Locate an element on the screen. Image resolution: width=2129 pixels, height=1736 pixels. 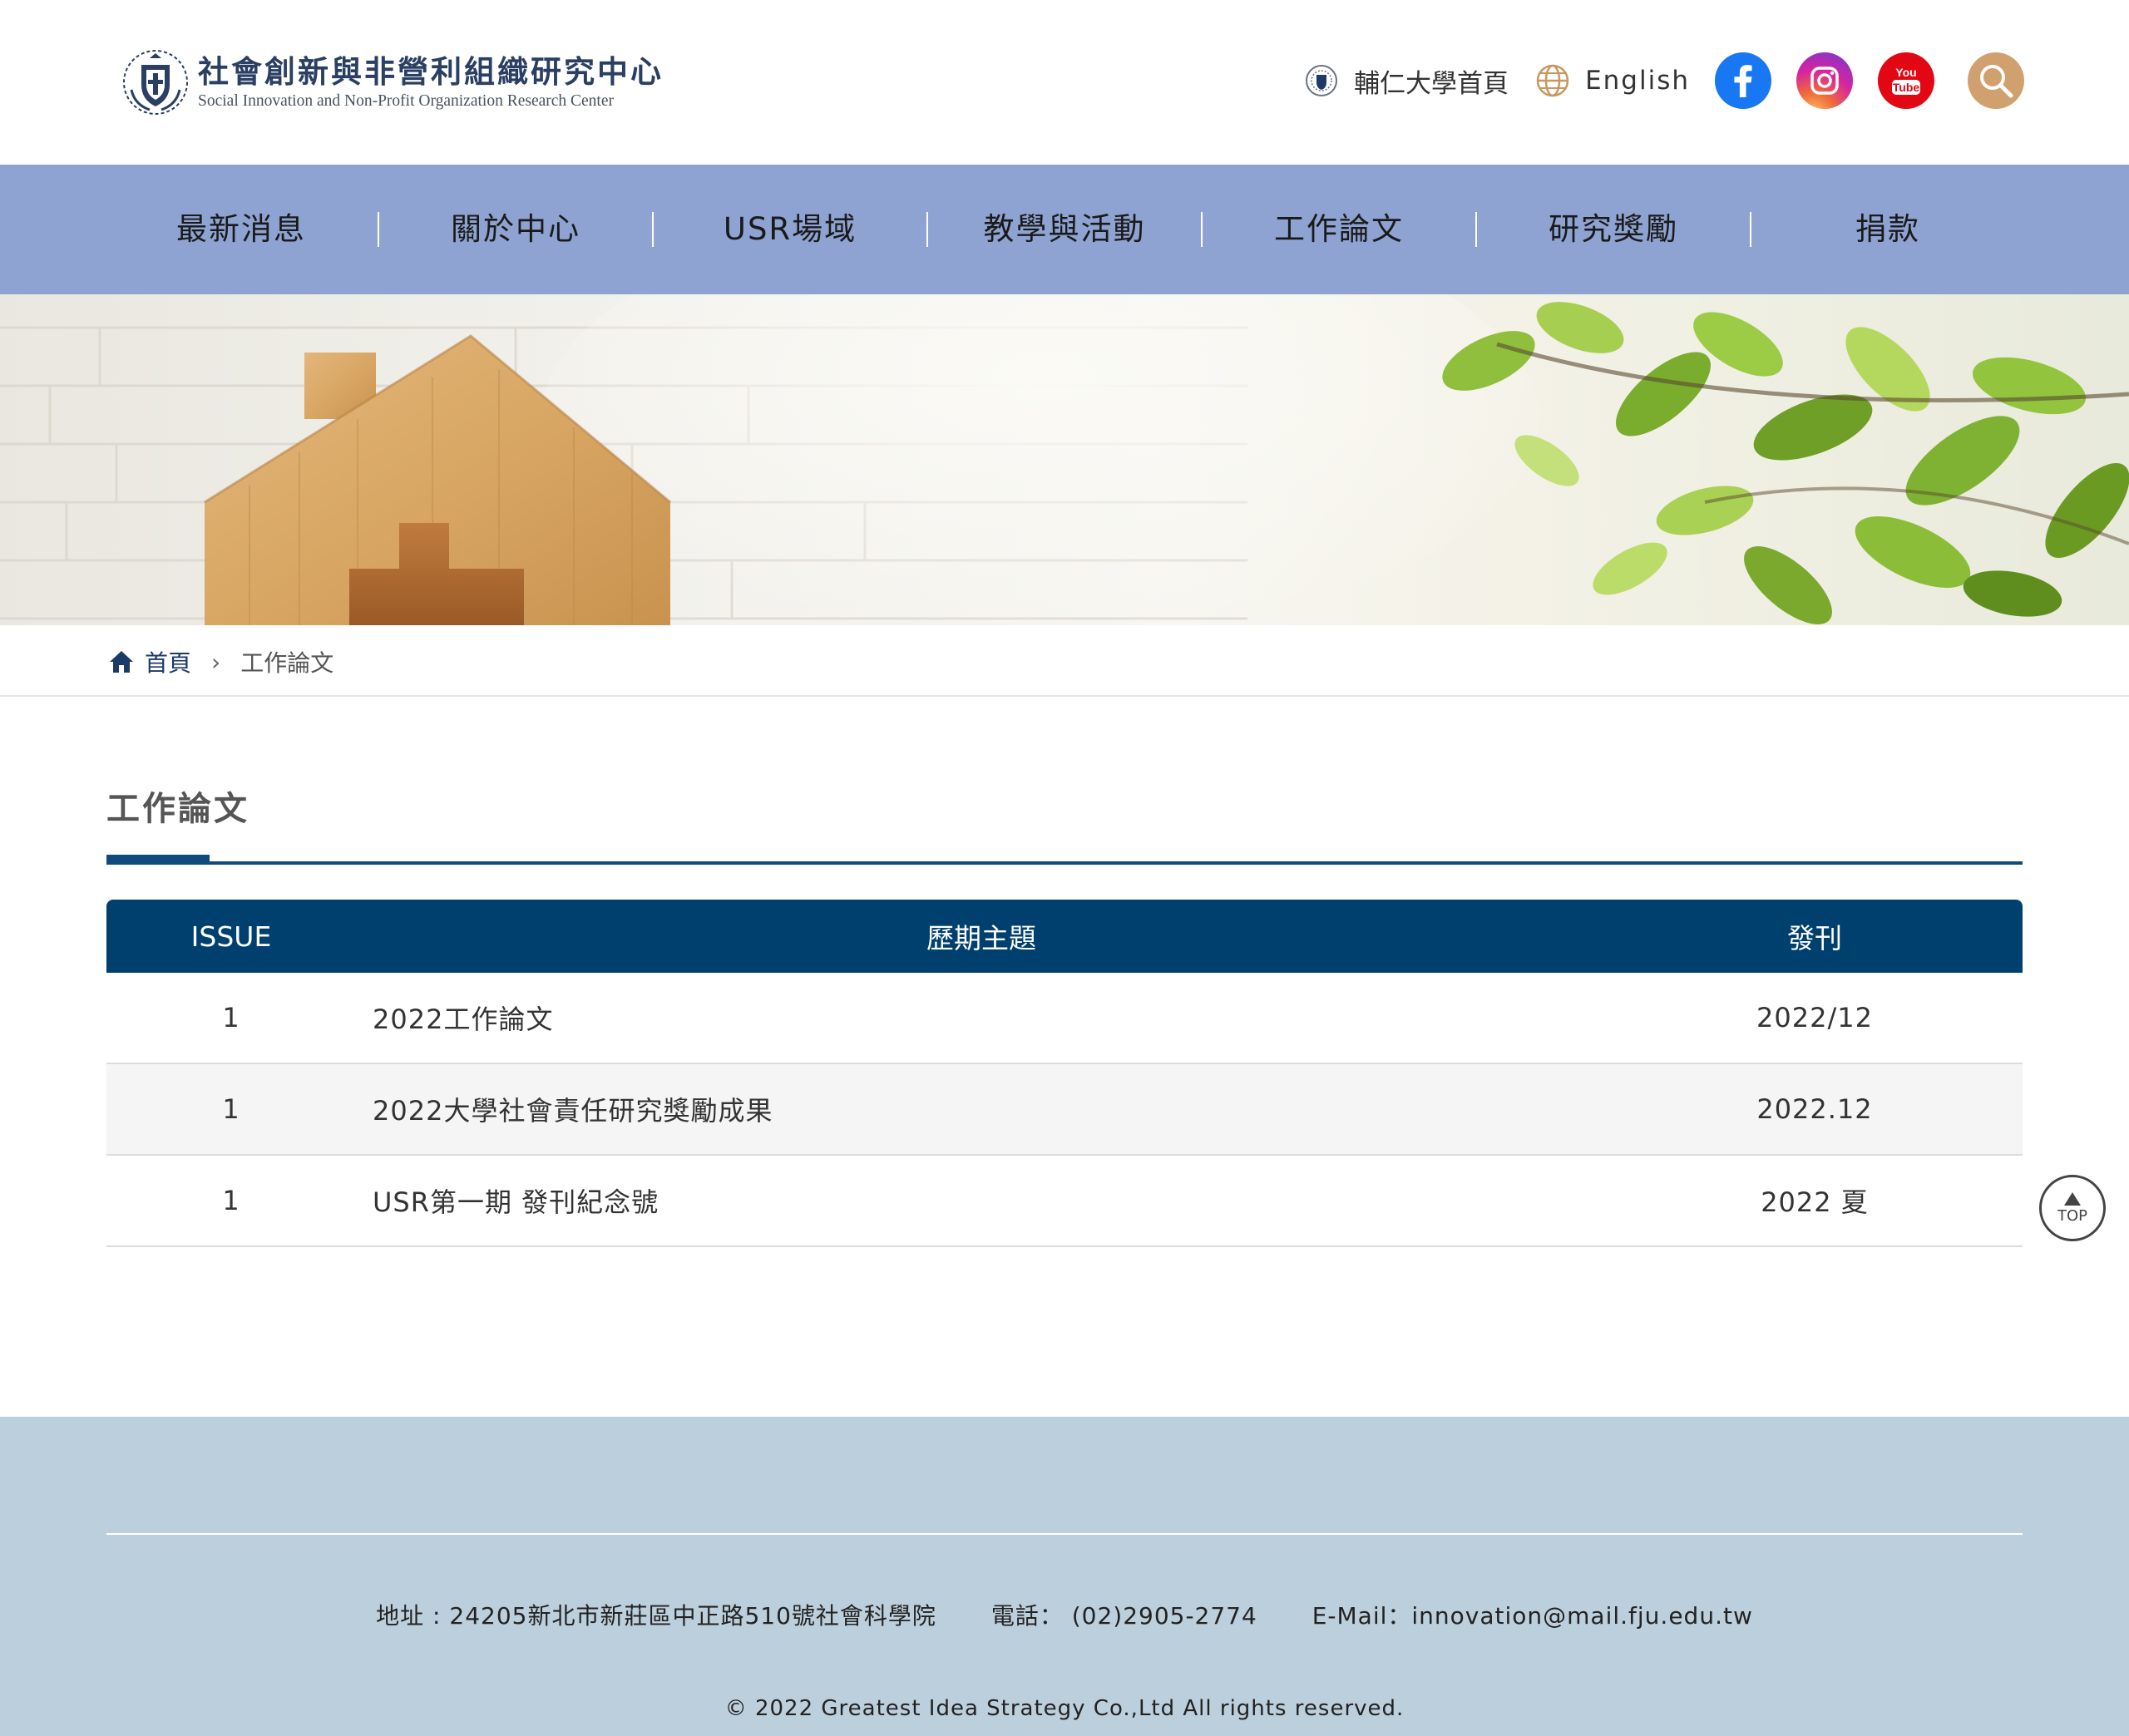
footer-divider is located at coordinates (1064, 1534).